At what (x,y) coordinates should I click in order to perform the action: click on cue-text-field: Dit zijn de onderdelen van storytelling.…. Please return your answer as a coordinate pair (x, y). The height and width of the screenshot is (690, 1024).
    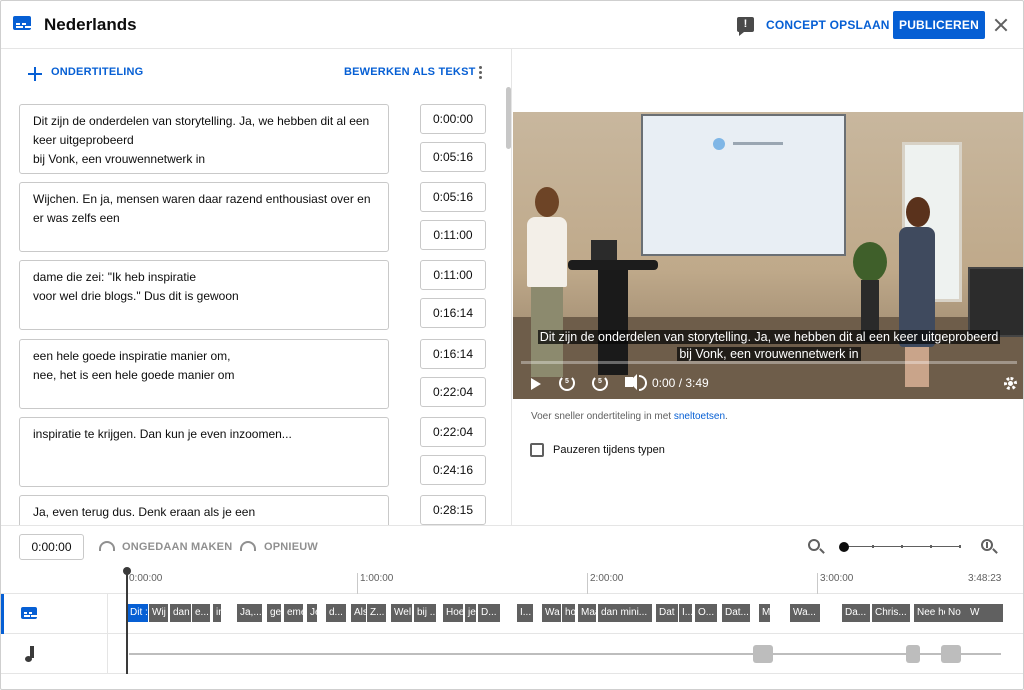
    Looking at the image, I should click on (204, 139).